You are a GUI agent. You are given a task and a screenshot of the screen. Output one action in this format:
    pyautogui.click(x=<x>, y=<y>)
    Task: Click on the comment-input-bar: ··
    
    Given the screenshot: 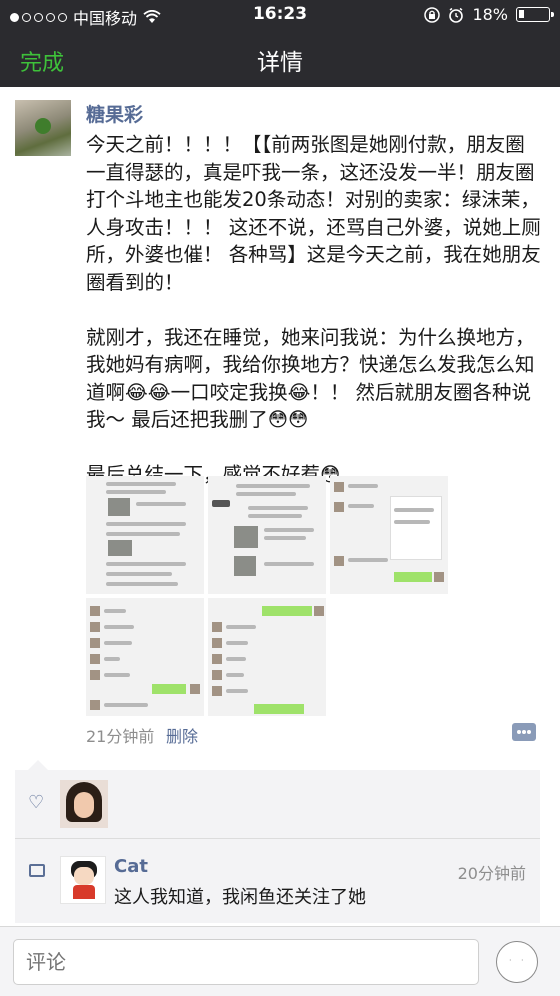 What is the action you would take?
    pyautogui.click(x=280, y=961)
    